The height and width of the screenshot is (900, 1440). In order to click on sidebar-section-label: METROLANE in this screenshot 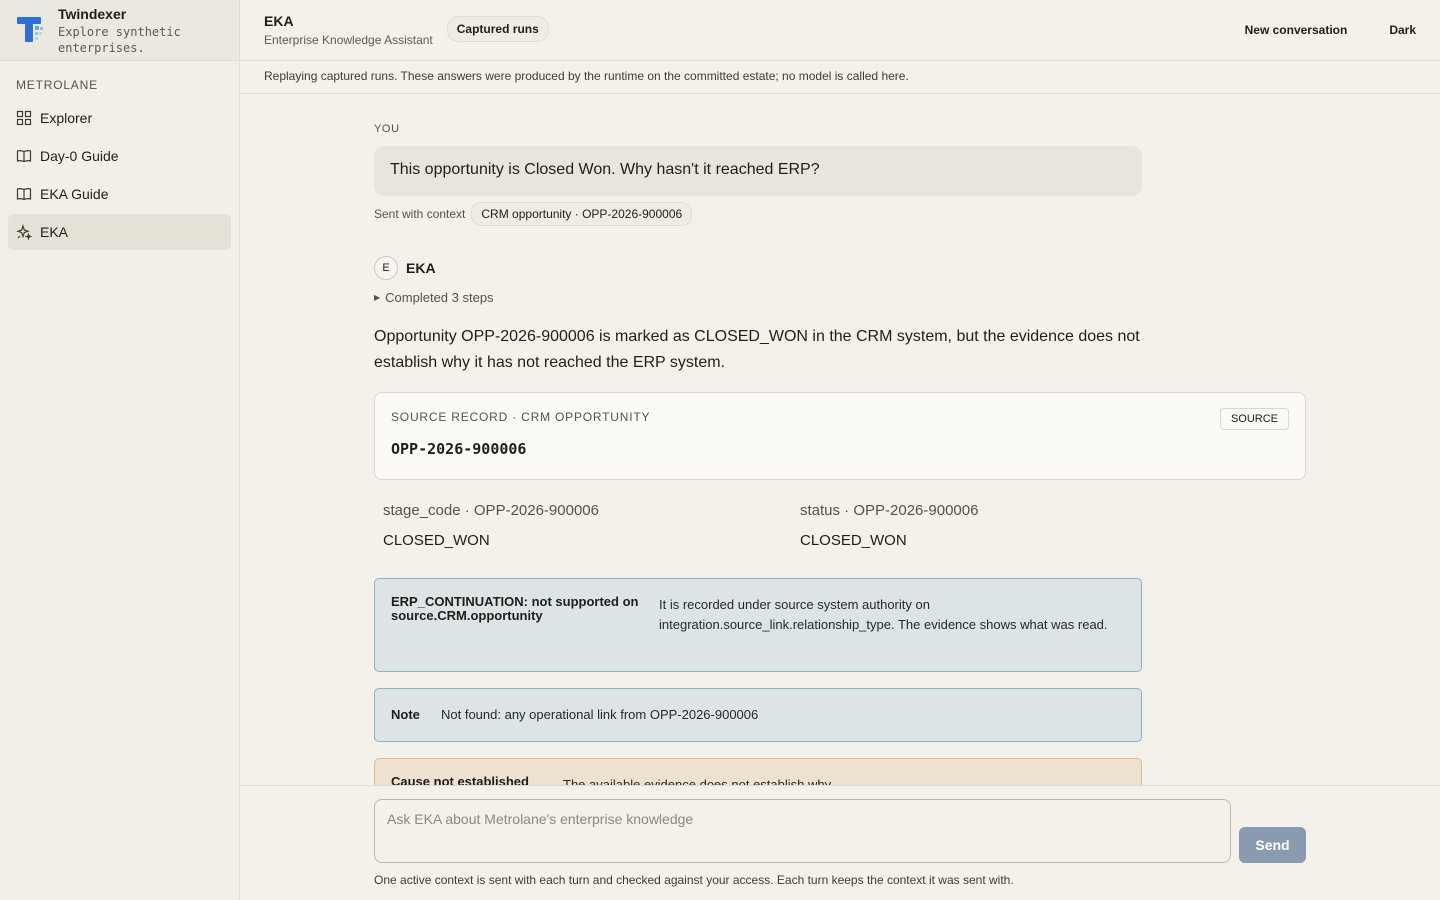, I will do `click(57, 85)`.